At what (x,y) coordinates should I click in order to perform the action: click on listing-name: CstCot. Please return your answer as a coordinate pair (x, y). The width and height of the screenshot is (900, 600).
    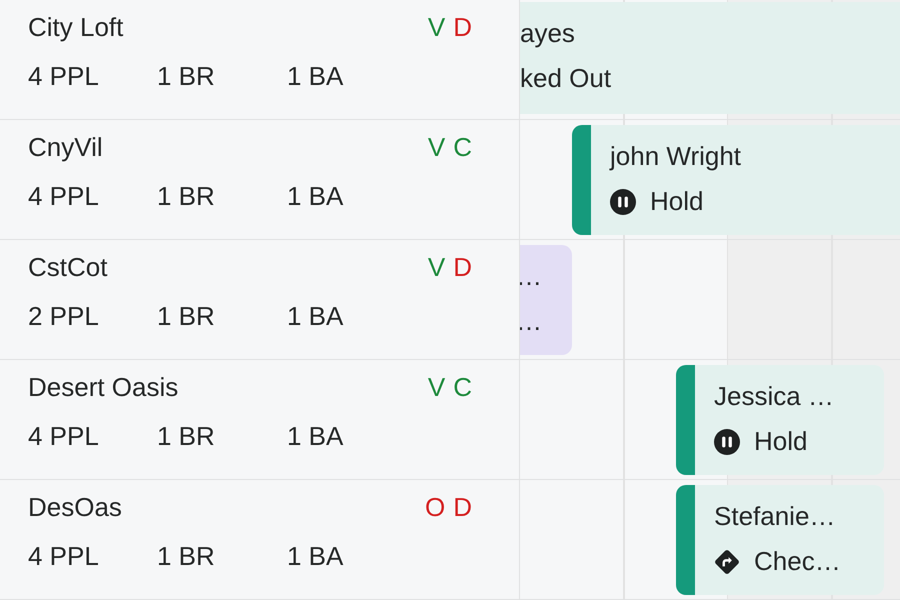
    Looking at the image, I should click on (68, 267).